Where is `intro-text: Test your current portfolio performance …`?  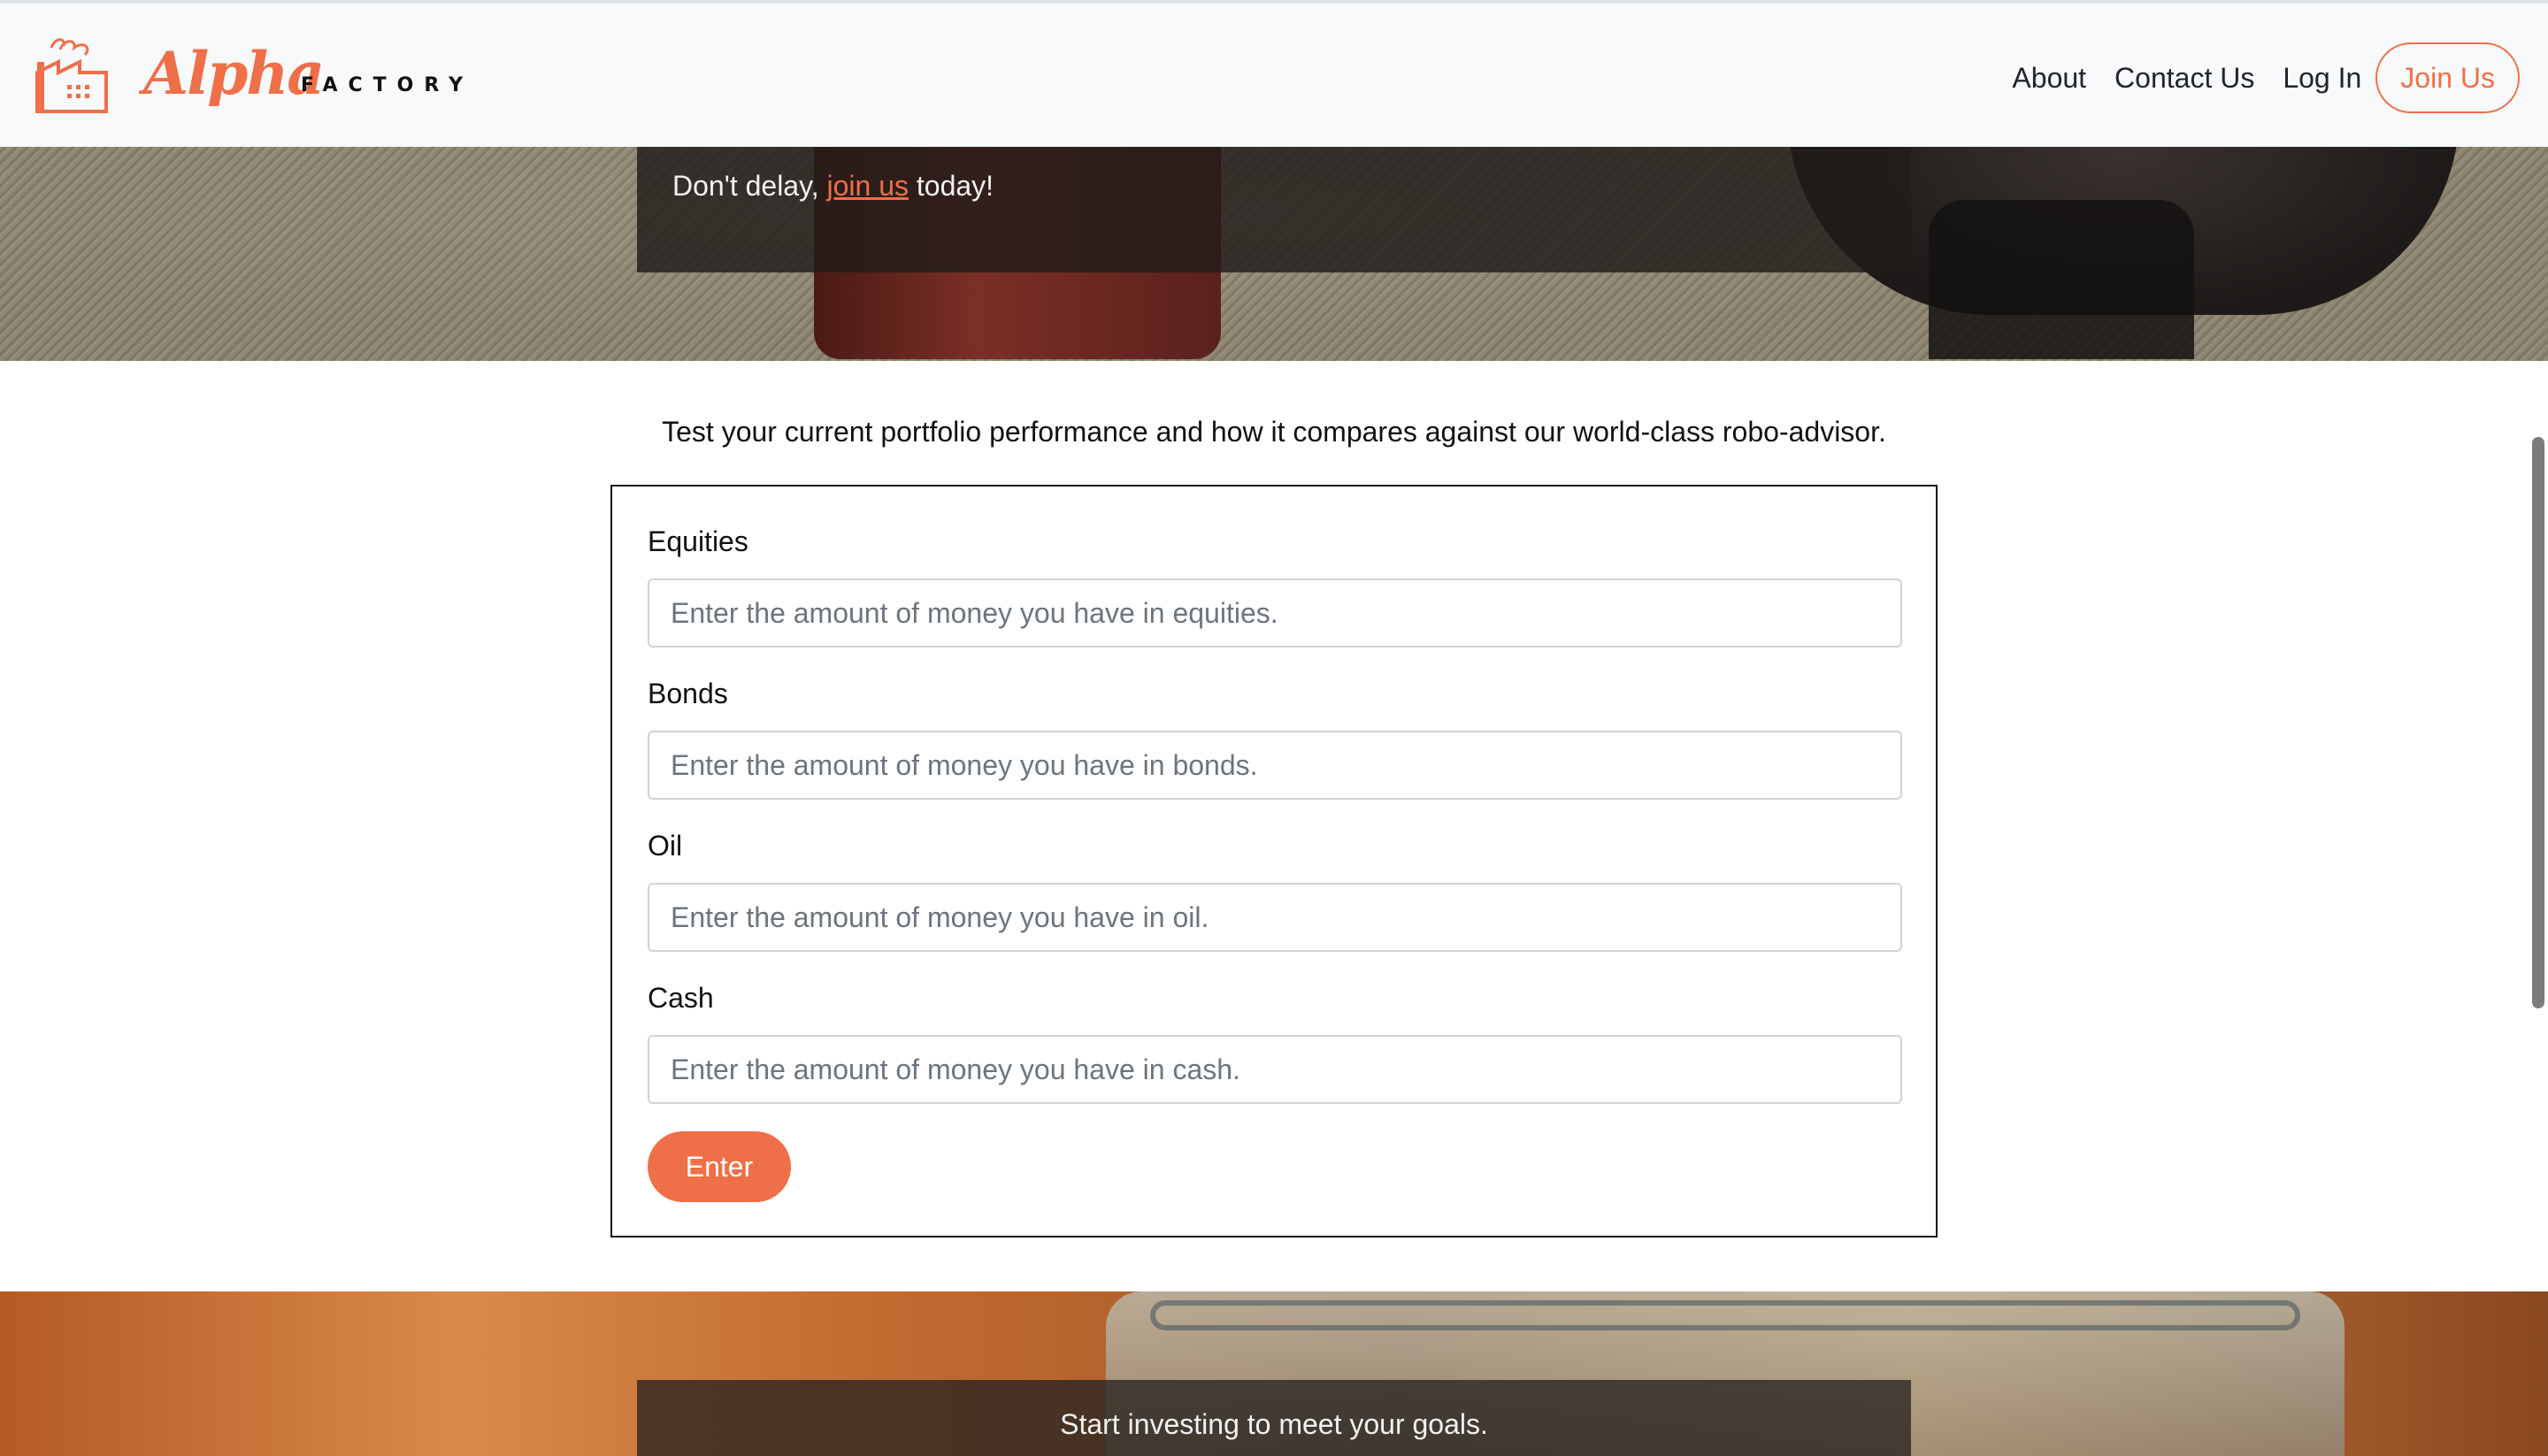 intro-text: Test your current portfolio performance … is located at coordinates (1274, 432).